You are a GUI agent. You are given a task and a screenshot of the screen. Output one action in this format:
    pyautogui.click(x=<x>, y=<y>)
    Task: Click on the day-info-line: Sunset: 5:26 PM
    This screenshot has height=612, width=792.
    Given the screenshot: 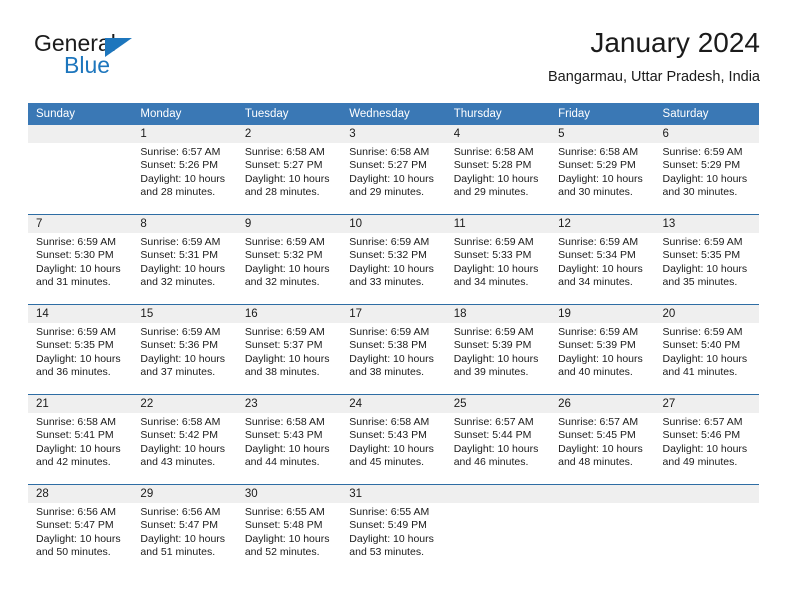 What is the action you would take?
    pyautogui.click(x=179, y=165)
    